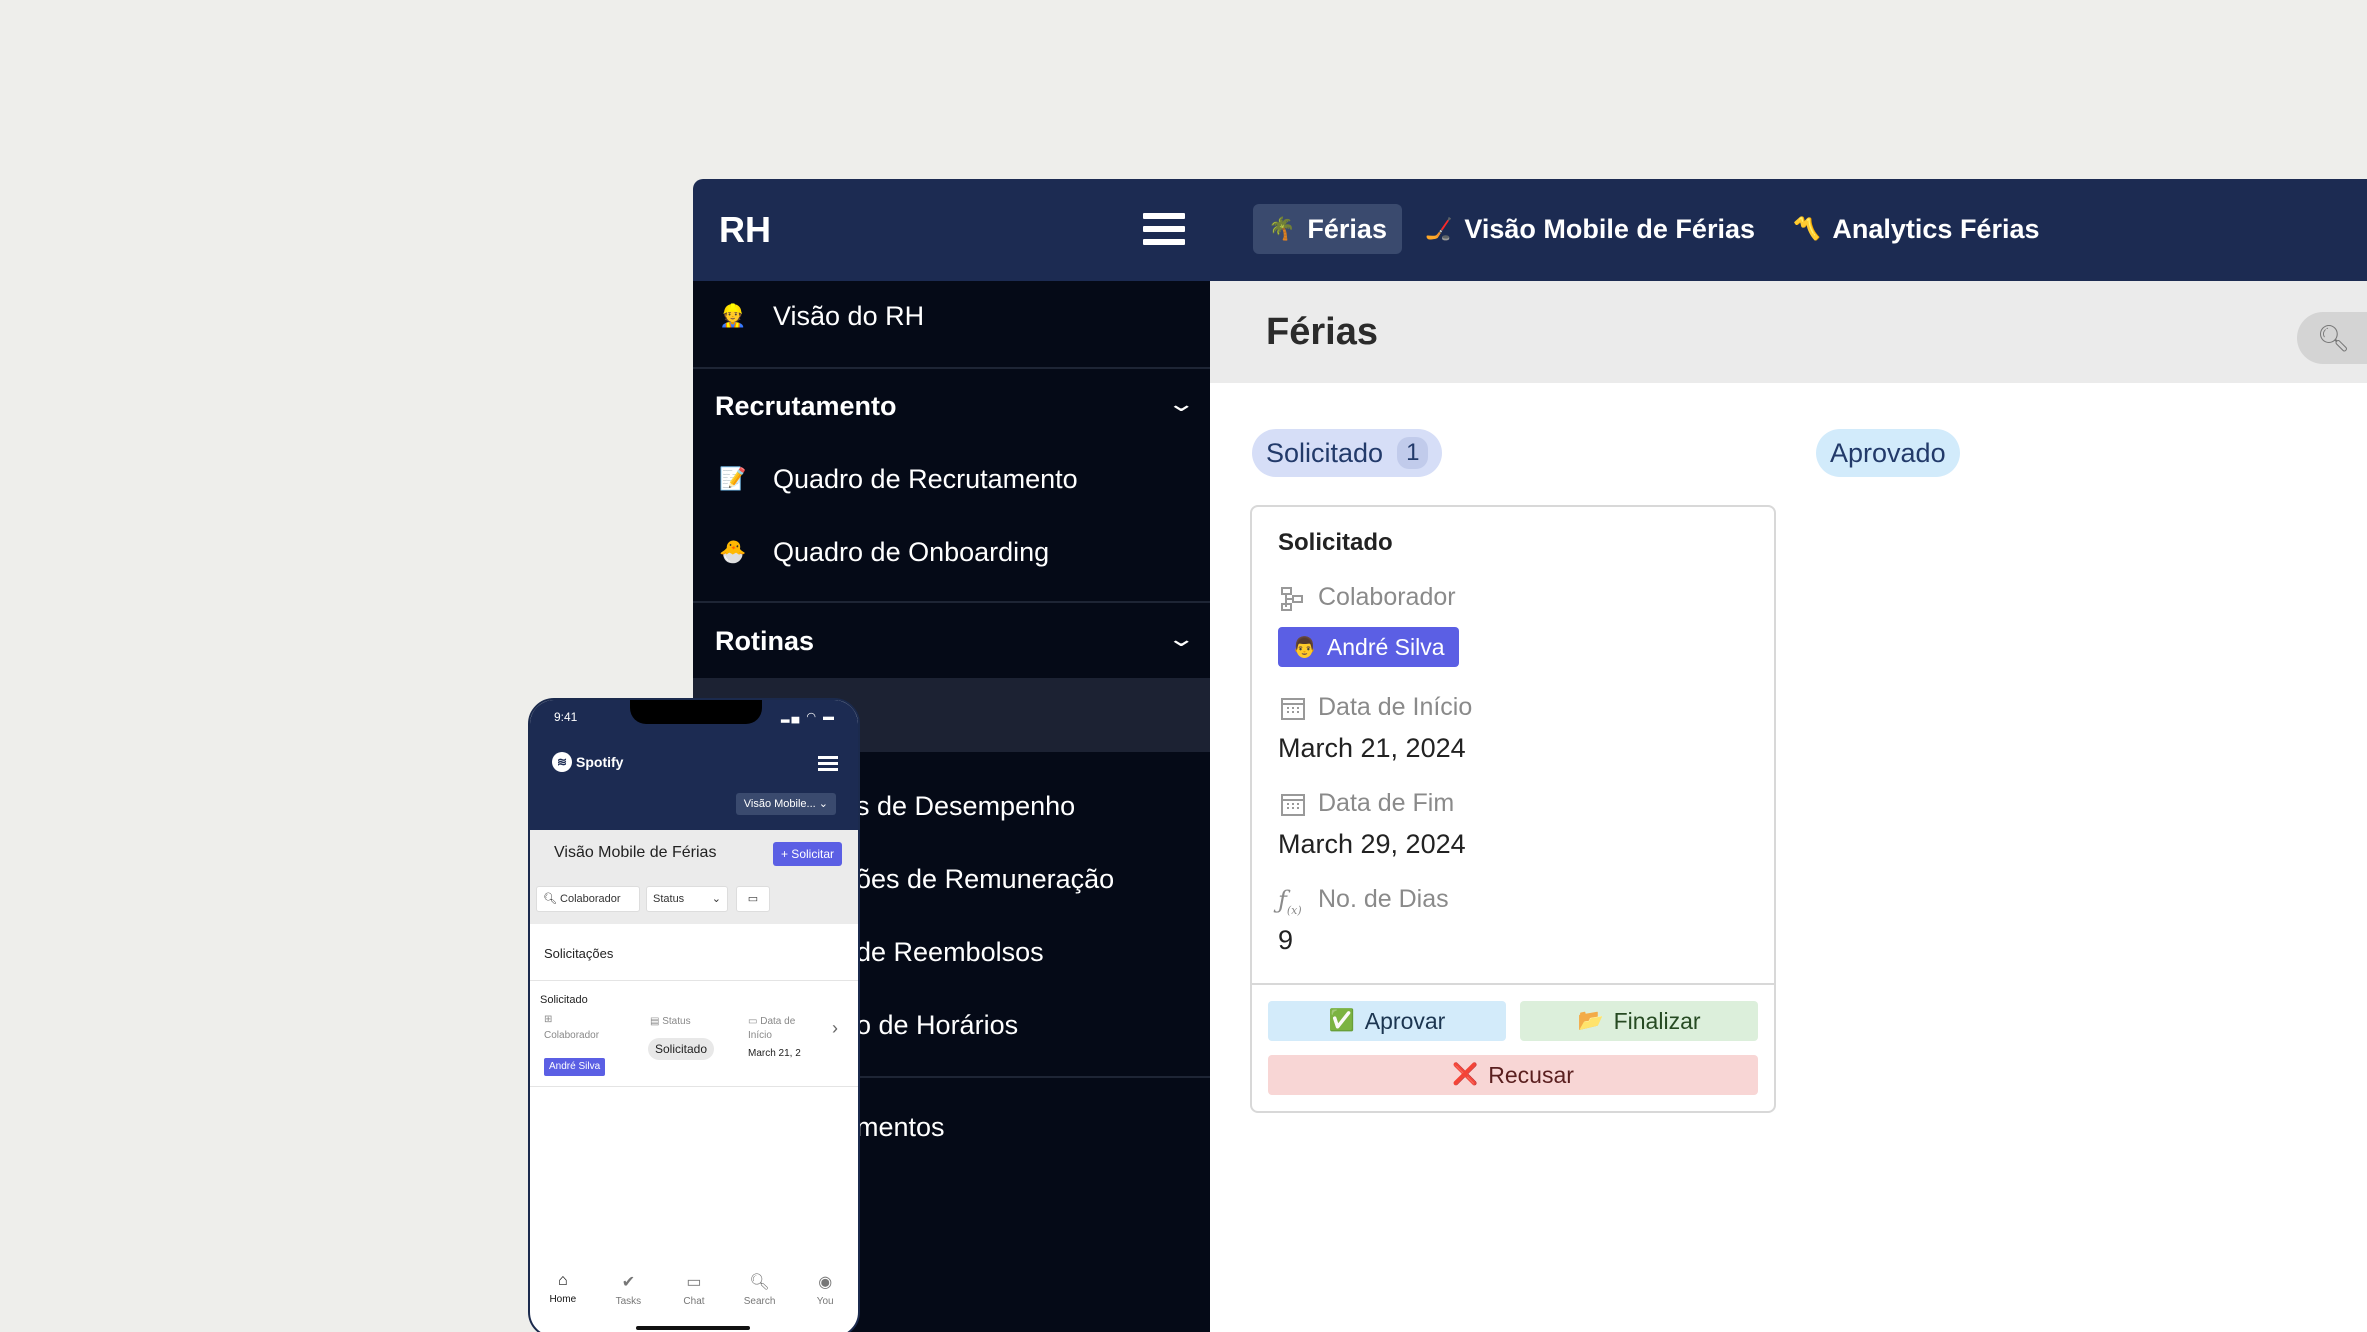 The height and width of the screenshot is (1332, 2367). I want to click on page-title: Férias, so click(1322, 332).